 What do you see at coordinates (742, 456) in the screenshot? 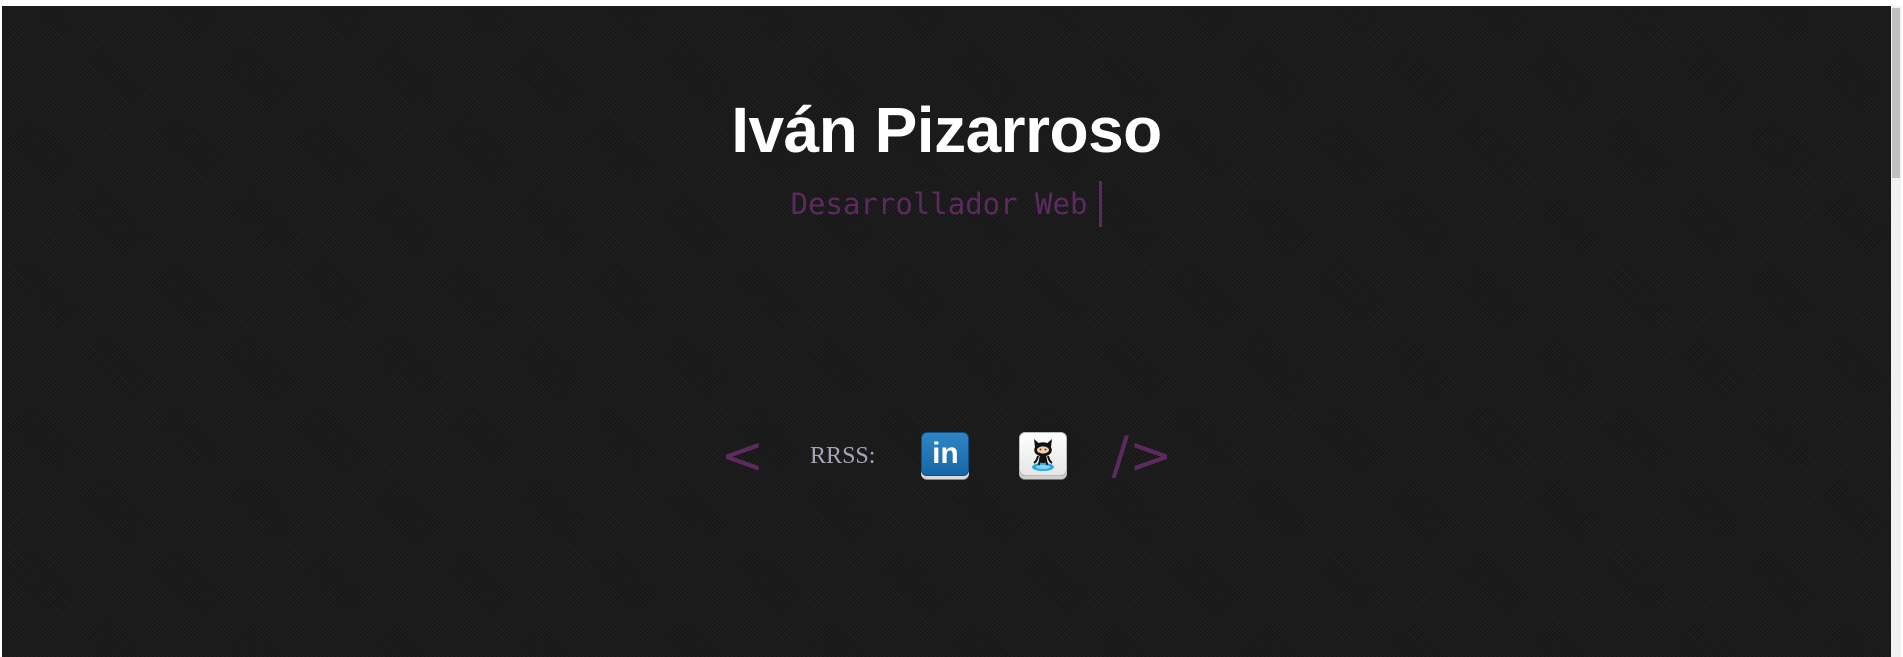
I see `open-bracket: <` at bounding box center [742, 456].